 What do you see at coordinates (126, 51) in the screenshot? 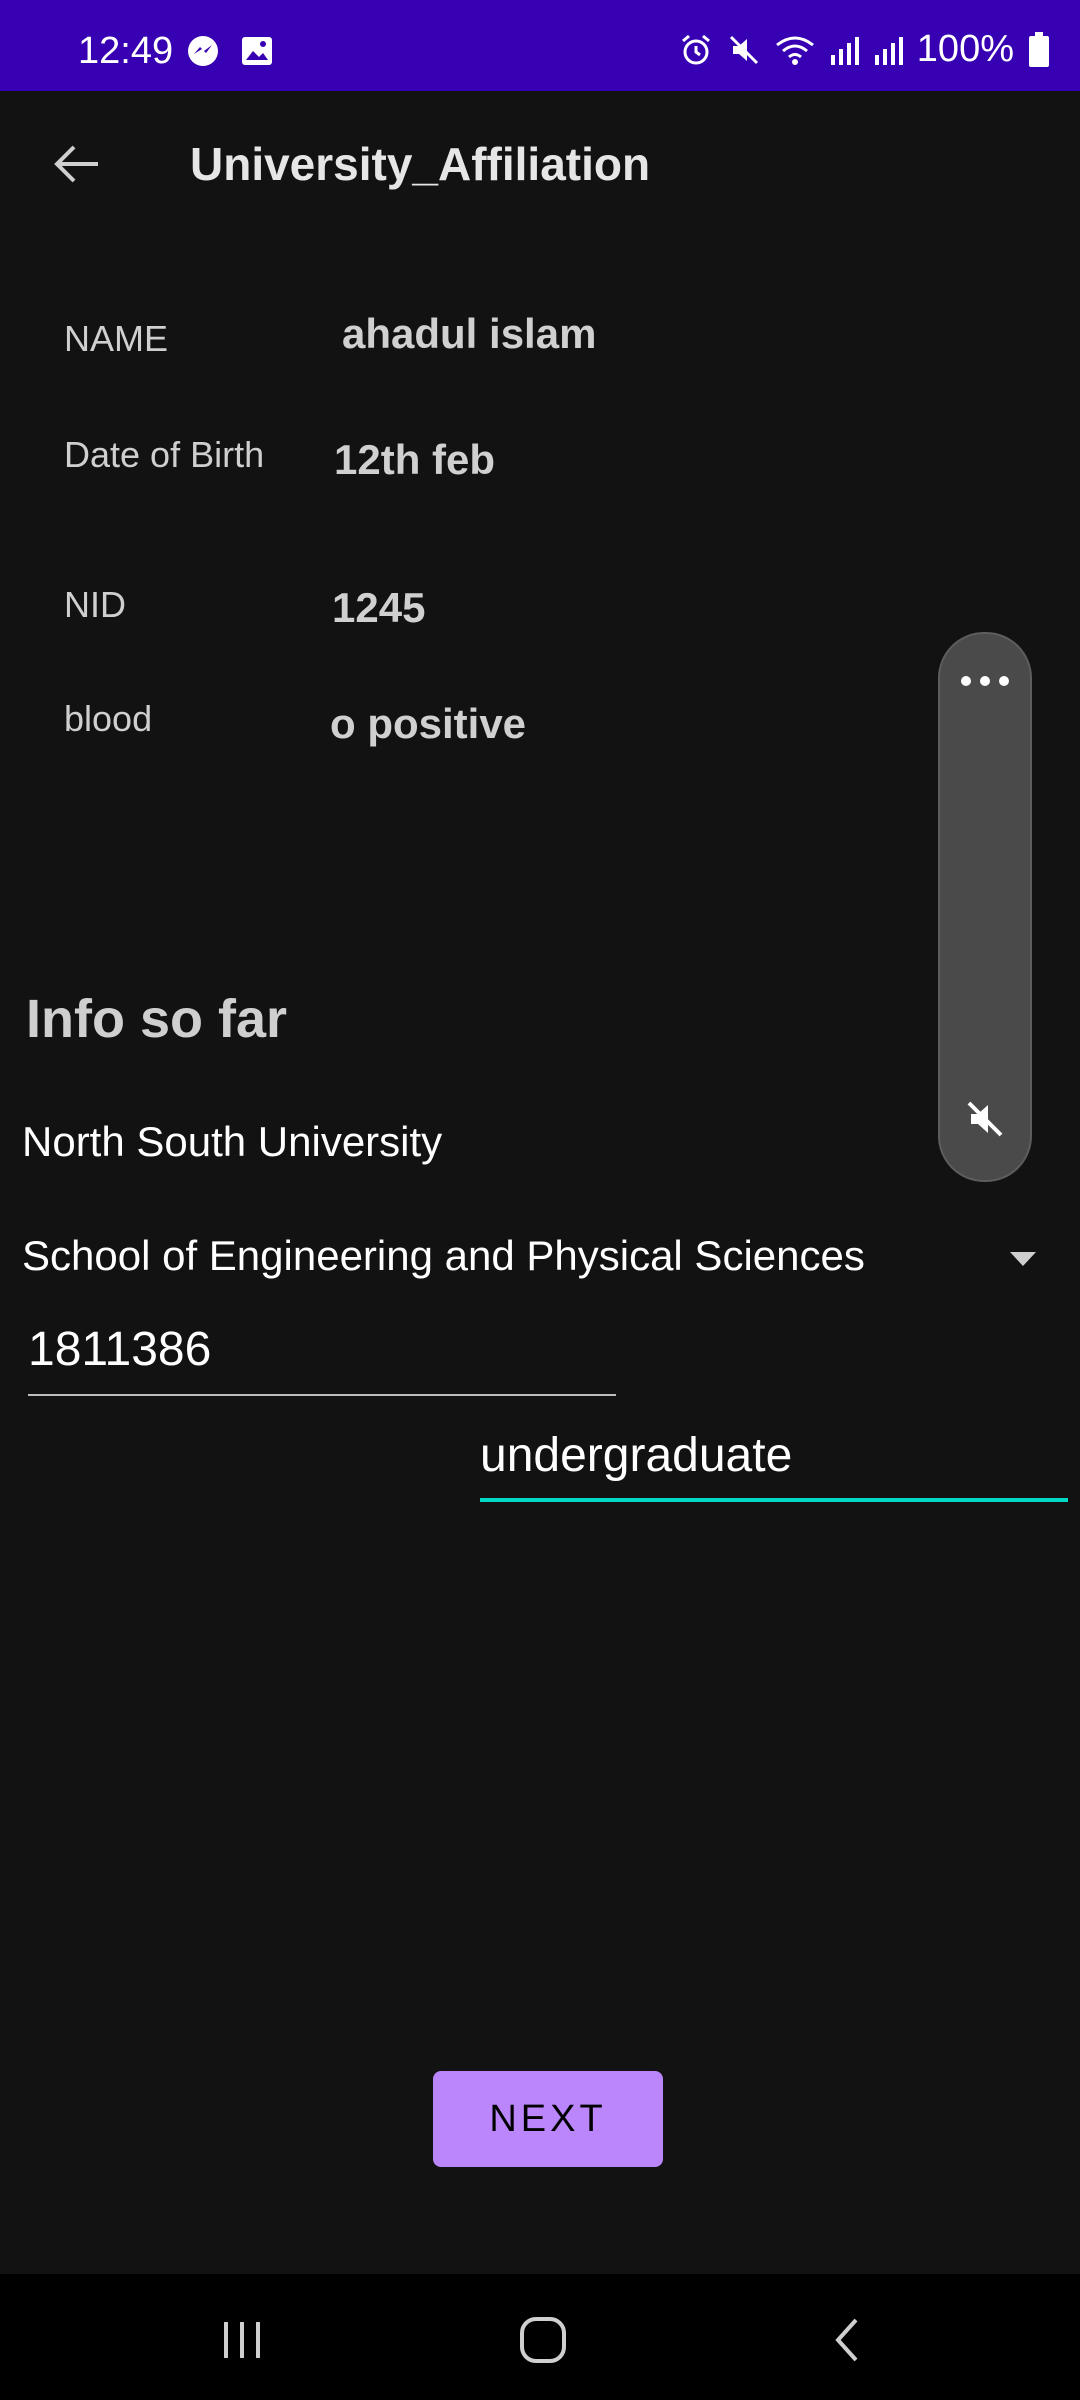
I see `status-time: 12:49` at bounding box center [126, 51].